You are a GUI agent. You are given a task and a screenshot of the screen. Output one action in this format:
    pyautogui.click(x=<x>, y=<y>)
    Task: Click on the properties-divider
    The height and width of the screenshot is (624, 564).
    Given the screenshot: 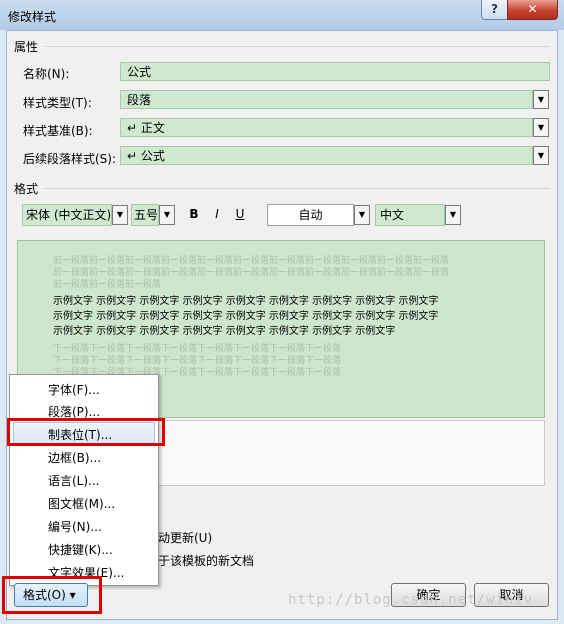 What is the action you would take?
    pyautogui.click(x=297, y=46)
    